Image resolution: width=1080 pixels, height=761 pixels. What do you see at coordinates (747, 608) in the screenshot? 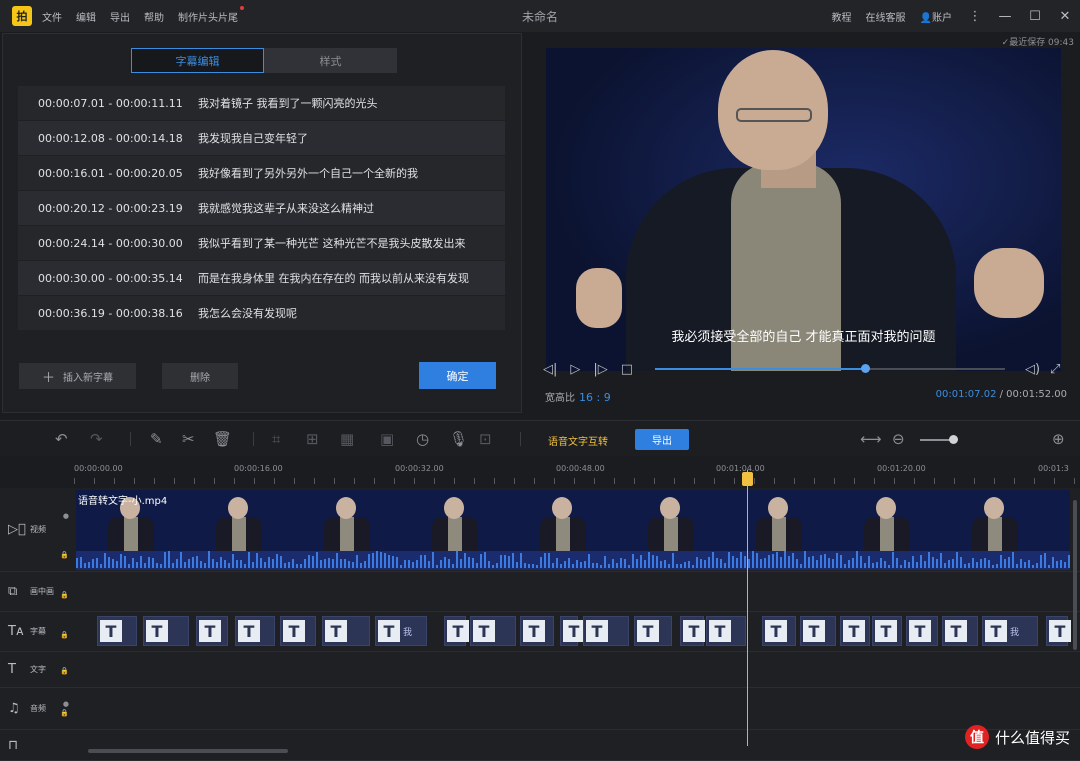
I see `playhead-line` at bounding box center [747, 608].